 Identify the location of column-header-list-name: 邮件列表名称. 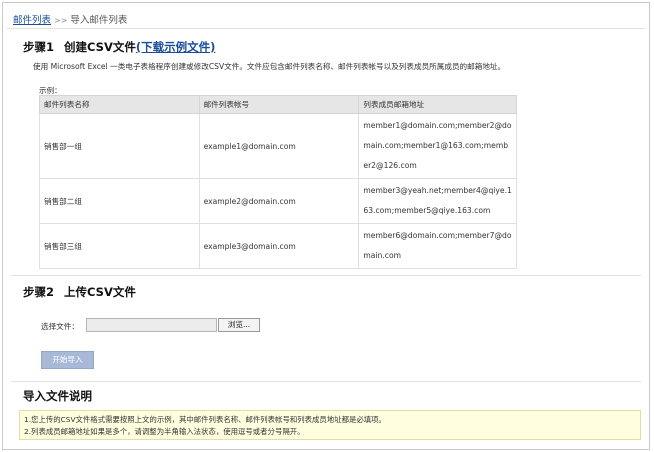
(119, 104).